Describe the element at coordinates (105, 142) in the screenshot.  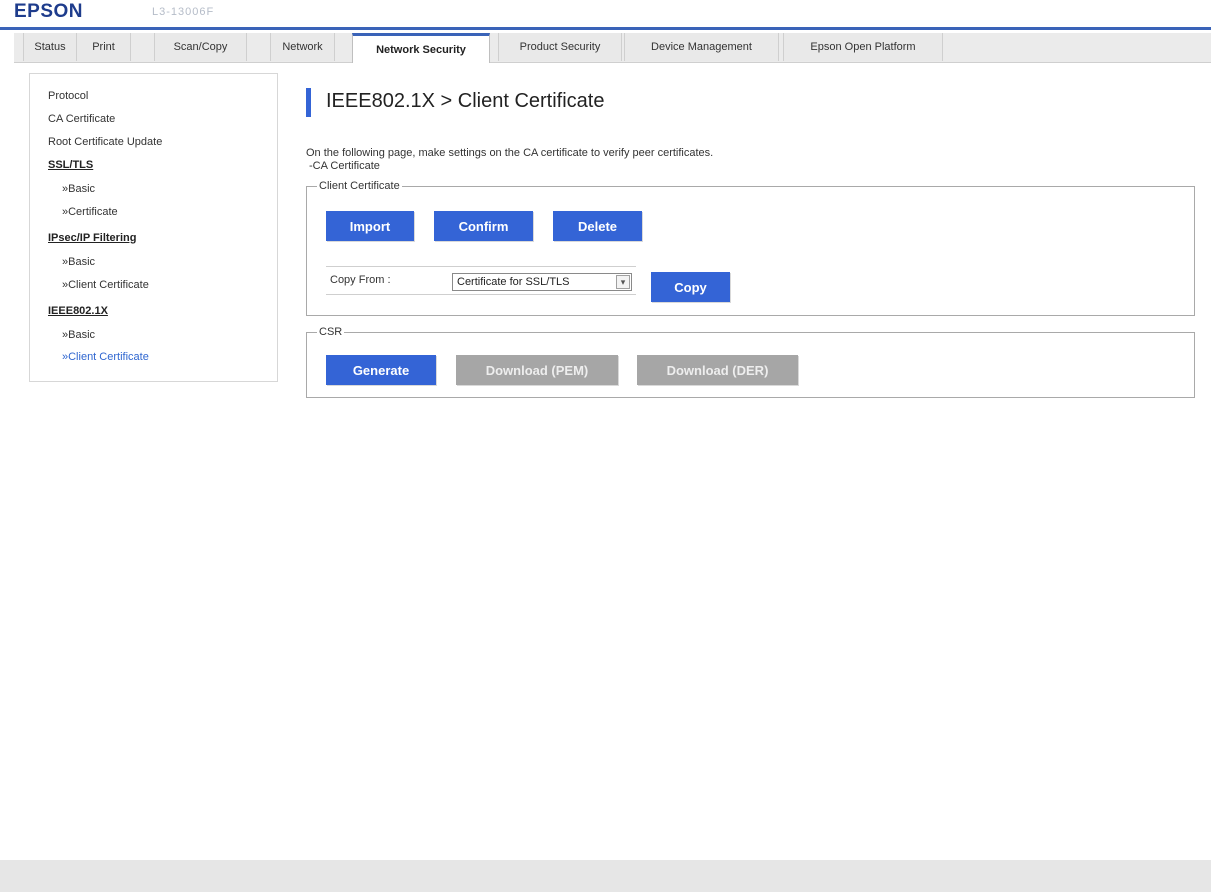
I see `sidebar-item-root-certificate-update: Root Certificate Update` at that location.